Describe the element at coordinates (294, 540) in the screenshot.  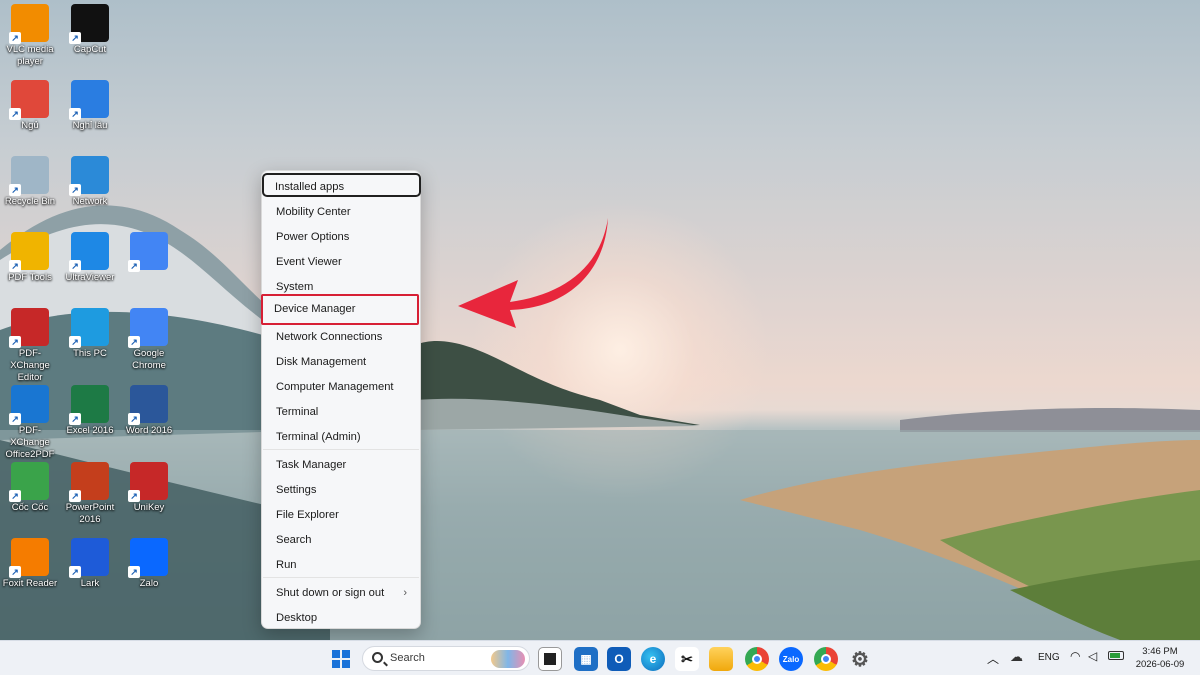
I see `menu-item-label: Search` at that location.